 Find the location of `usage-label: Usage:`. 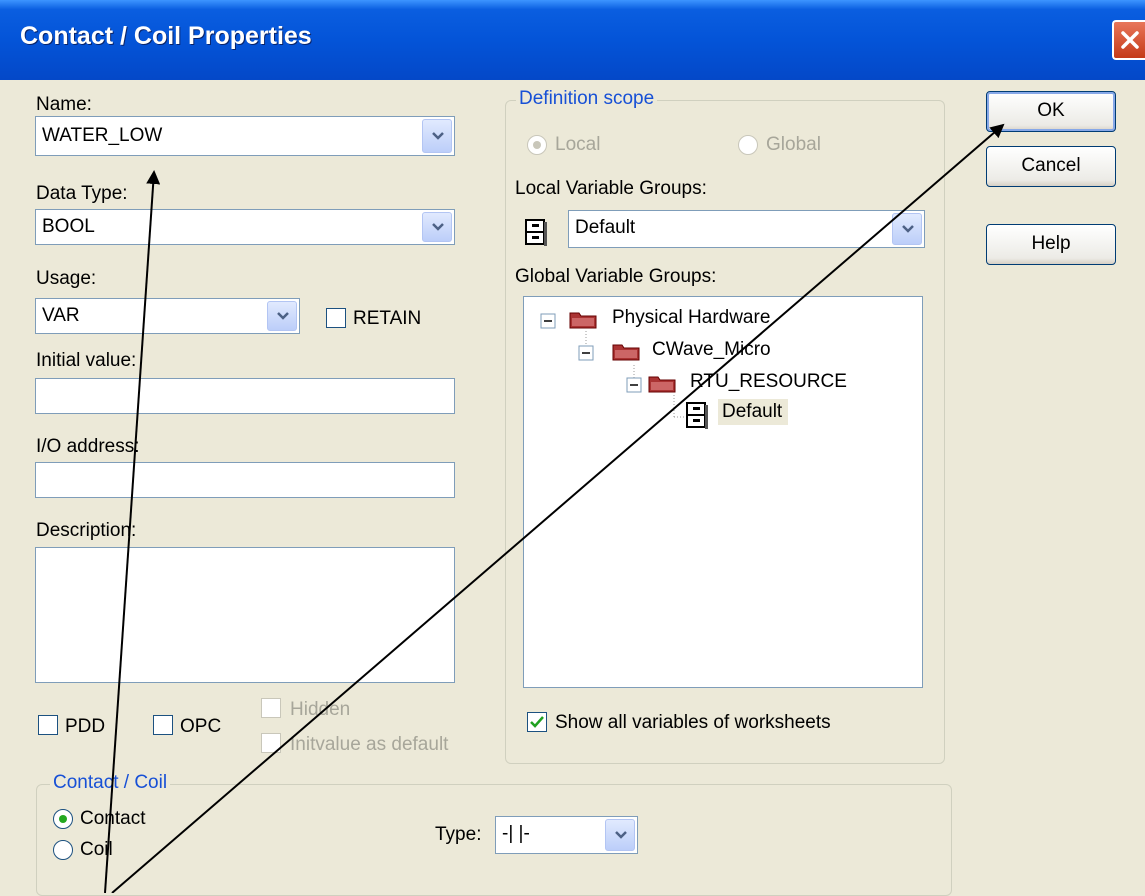

usage-label: Usage: is located at coordinates (66, 278).